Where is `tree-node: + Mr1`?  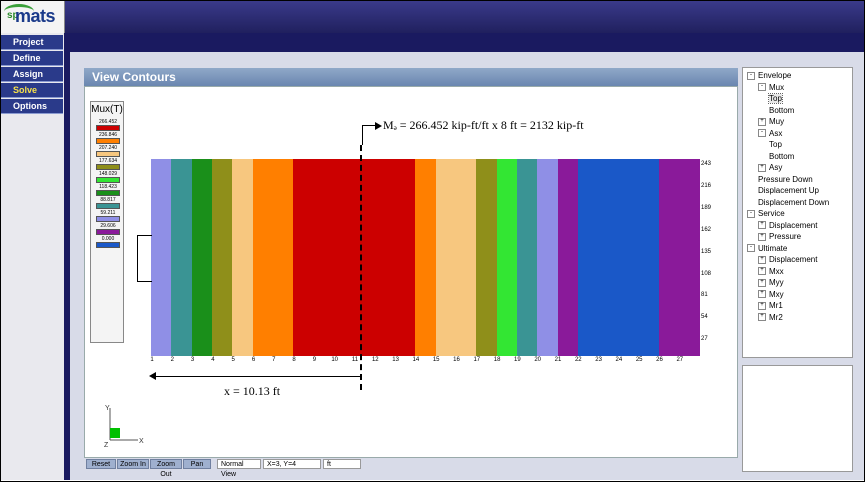
tree-node: + Mr1 is located at coordinates (770, 306).